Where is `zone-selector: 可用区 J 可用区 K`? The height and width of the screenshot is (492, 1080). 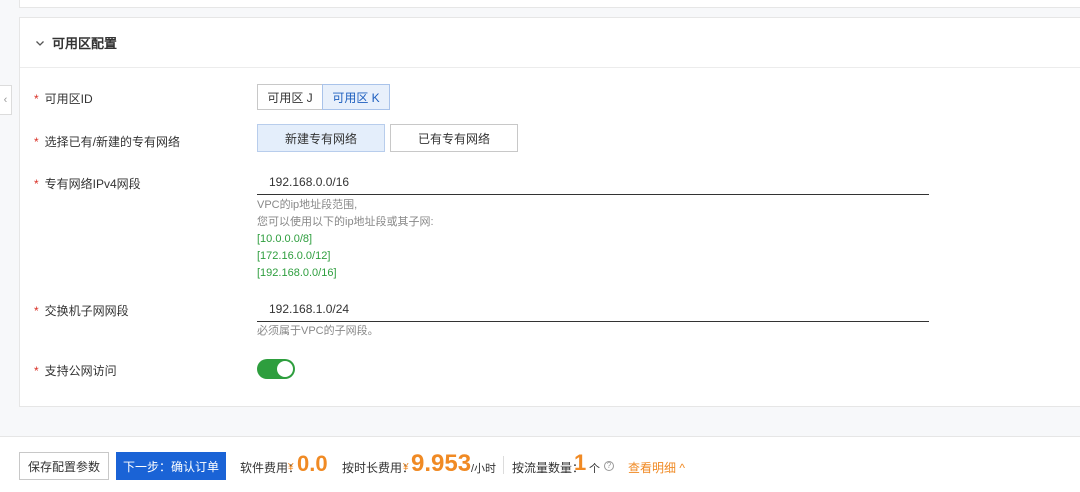
zone-selector: 可用区 J 可用区 K is located at coordinates (323, 97).